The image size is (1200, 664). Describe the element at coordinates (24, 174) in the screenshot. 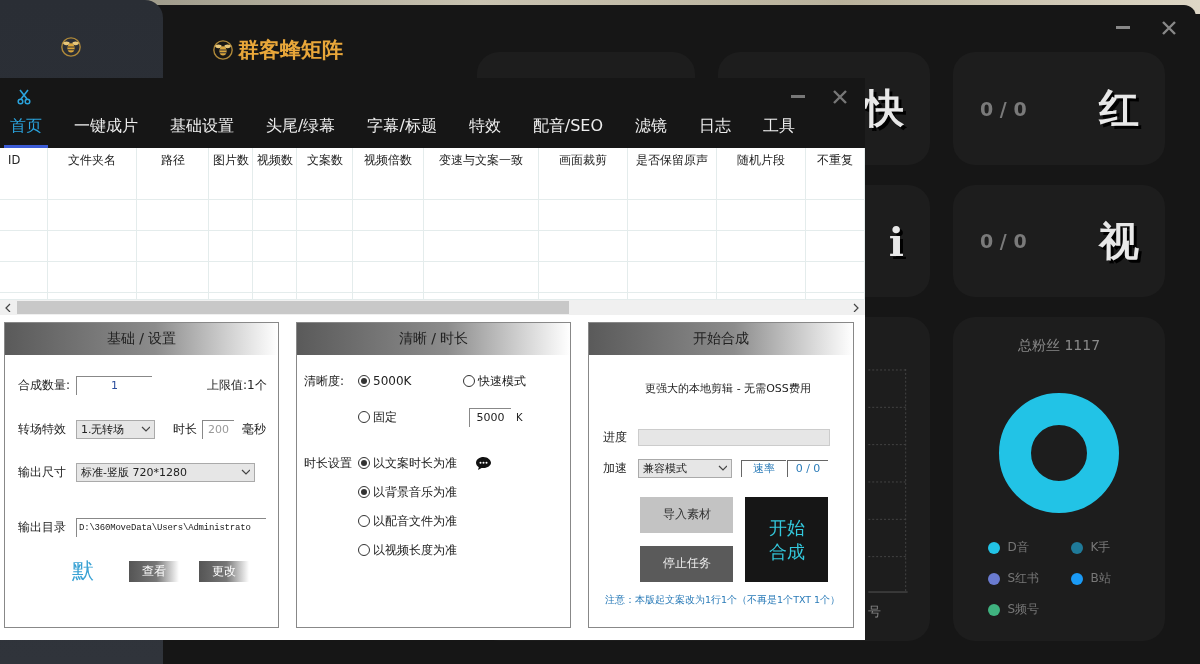

I see `column-header: ID` at that location.